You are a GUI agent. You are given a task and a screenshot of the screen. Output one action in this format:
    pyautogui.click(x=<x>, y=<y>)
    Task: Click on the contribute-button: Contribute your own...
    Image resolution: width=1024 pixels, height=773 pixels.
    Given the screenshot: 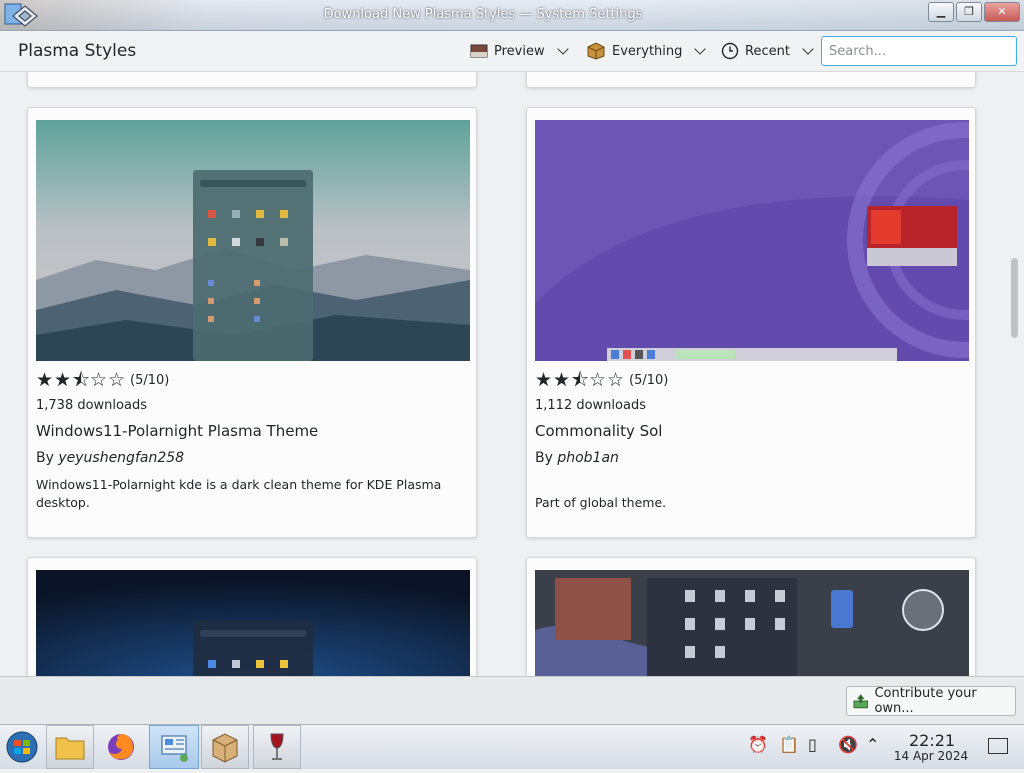 What is the action you would take?
    pyautogui.click(x=931, y=701)
    